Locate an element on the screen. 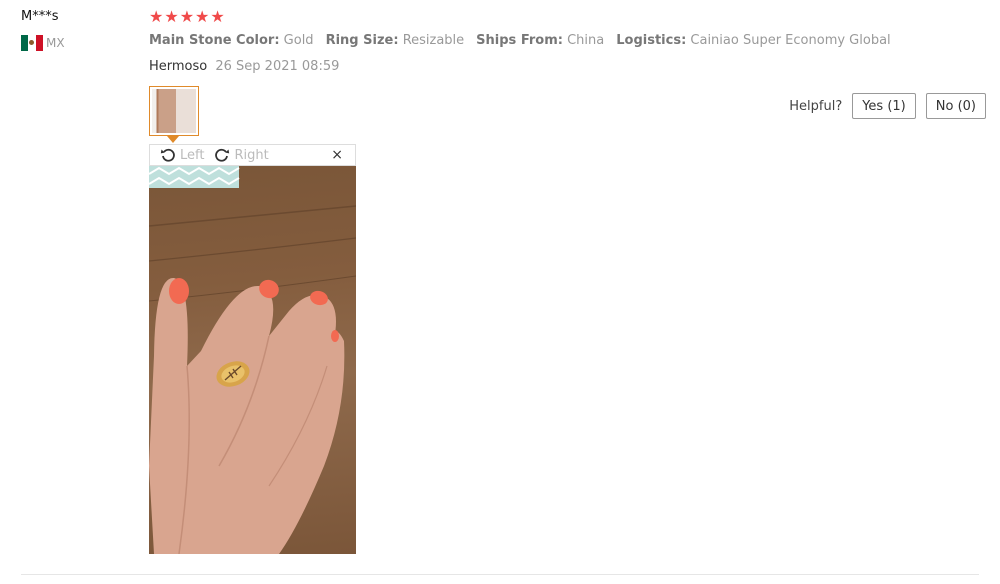 The width and height of the screenshot is (1000, 584). photo-viewer-toolbar: Left Right × is located at coordinates (252, 155).